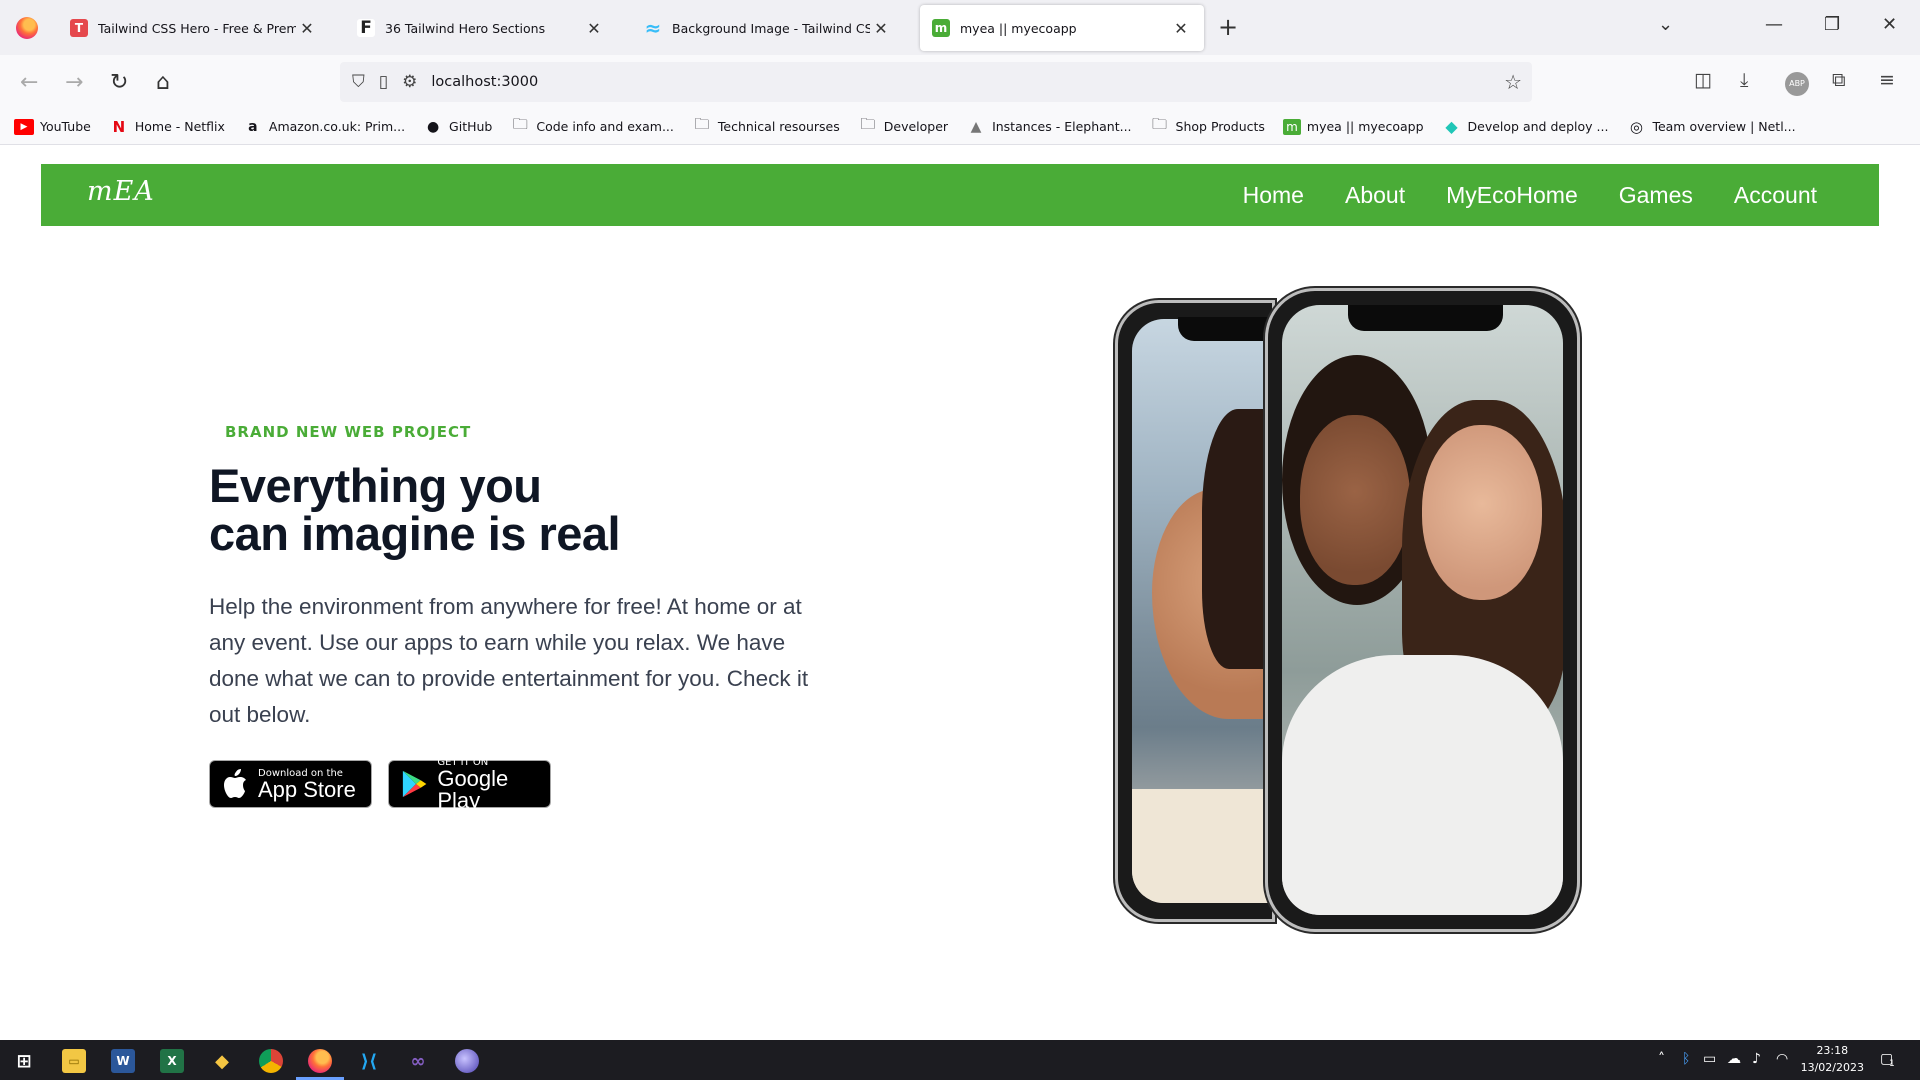  I want to click on bookmark-label: GitHub, so click(471, 126).